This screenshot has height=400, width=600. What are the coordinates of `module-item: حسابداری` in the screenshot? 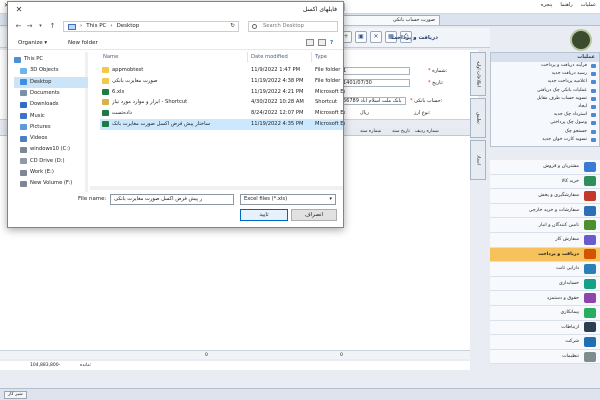 It's located at (545, 284).